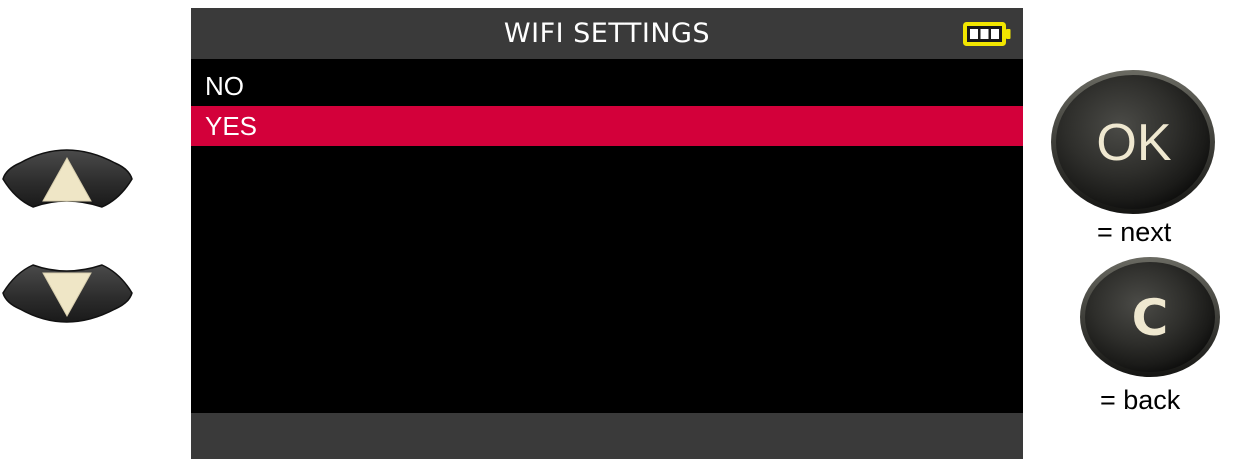 The width and height of the screenshot is (1250, 459). What do you see at coordinates (607, 126) in the screenshot?
I see `menu-item-yes: YES` at bounding box center [607, 126].